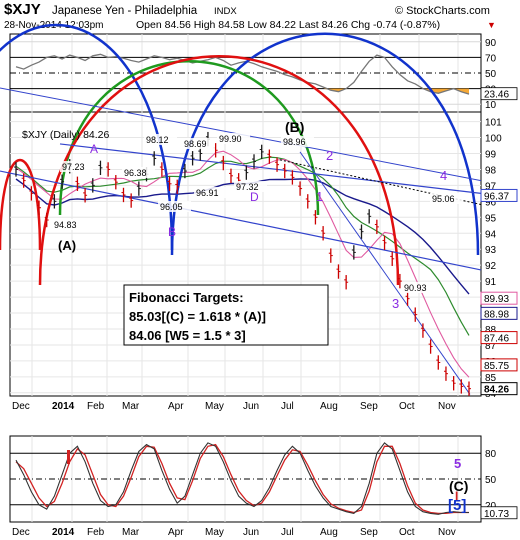 The width and height of the screenshot is (520, 540). Describe the element at coordinates (496, 314) in the screenshot. I see `level-label: 88.98` at that location.